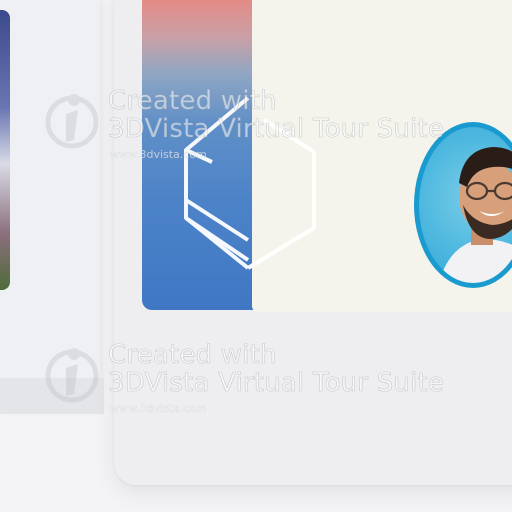  What do you see at coordinates (5, 150) in the screenshot?
I see `left-card-photo` at bounding box center [5, 150].